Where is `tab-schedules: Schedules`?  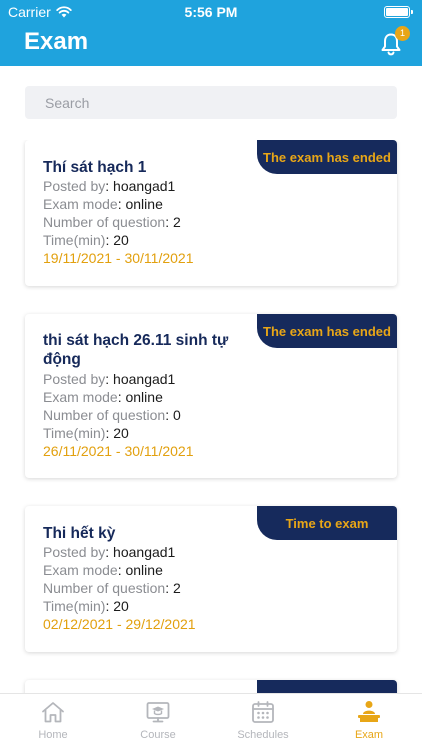 tab-schedules: Schedules is located at coordinates (263, 720).